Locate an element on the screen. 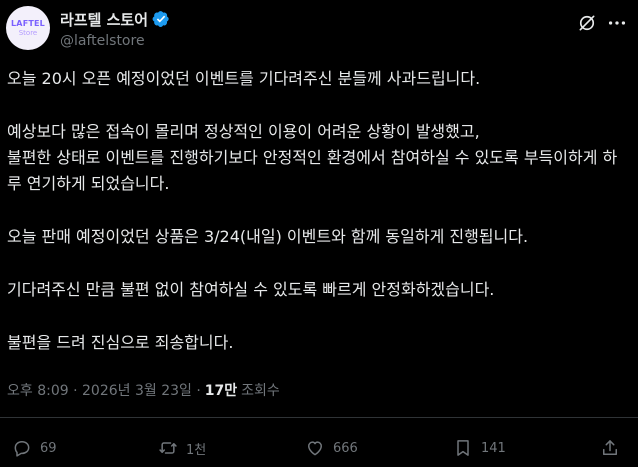 The image size is (638, 467). divider is located at coordinates (319, 417).